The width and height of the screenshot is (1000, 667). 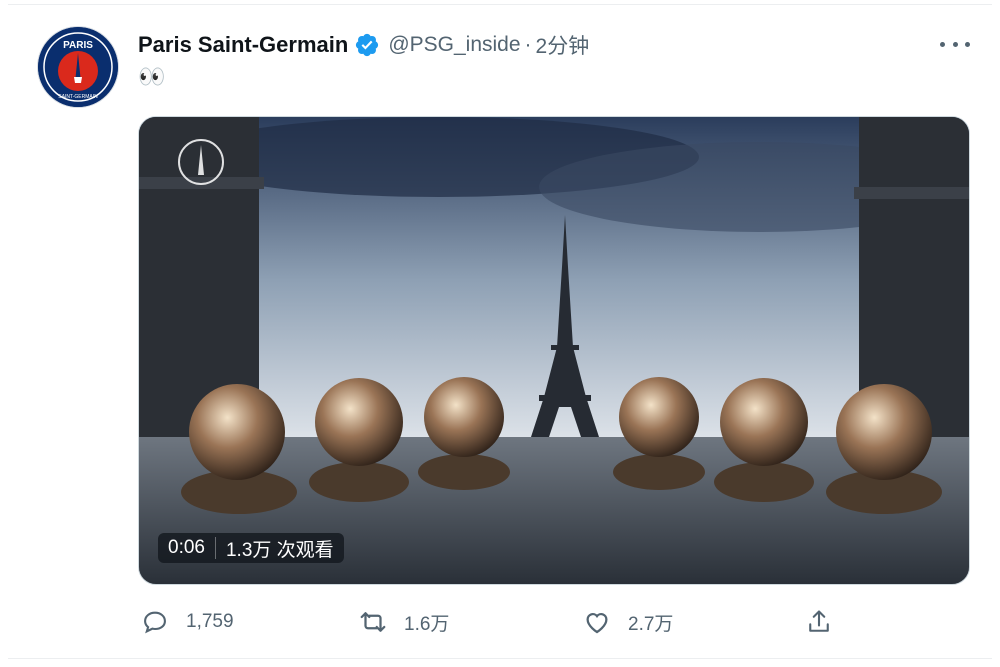 I want to click on psg-logo: PARIS SAINT-GERMAIN, so click(x=78, y=67).